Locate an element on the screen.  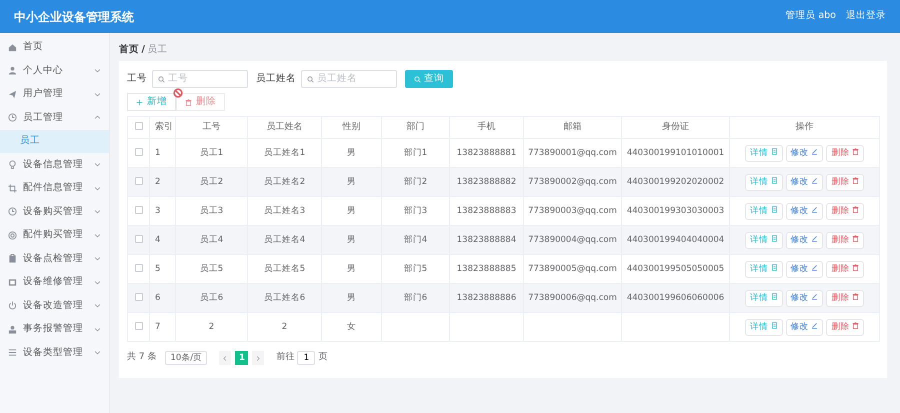
table-cell: 员工姓名5 is located at coordinates (285, 269).